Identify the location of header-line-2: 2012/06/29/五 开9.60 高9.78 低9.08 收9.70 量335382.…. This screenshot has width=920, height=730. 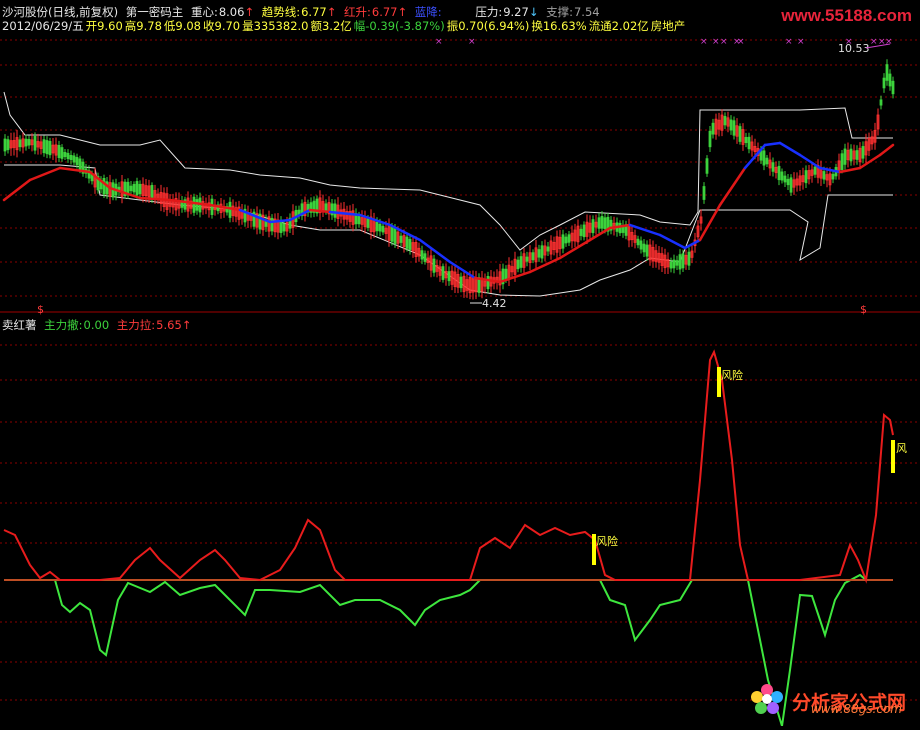
(345, 26).